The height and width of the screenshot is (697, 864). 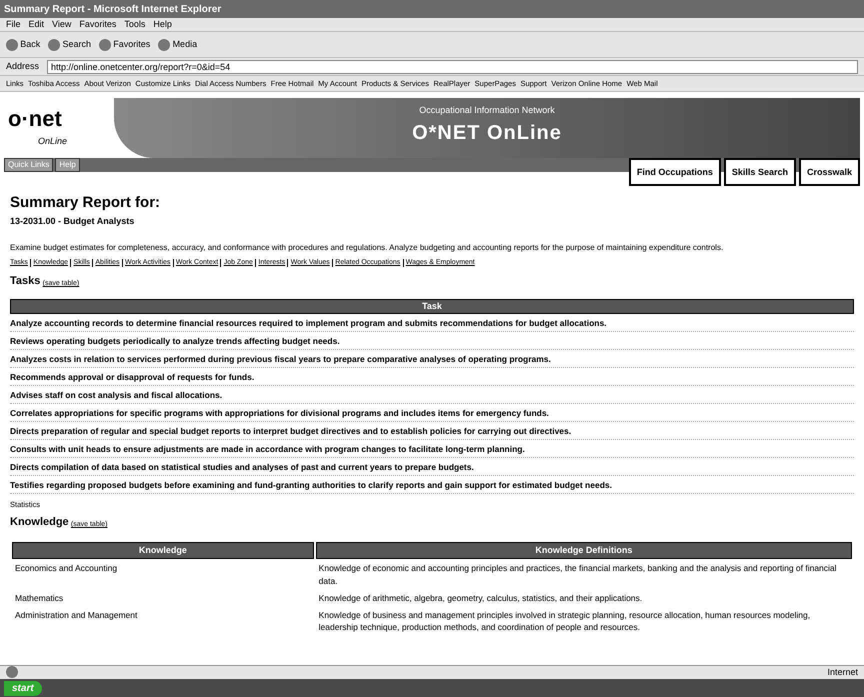 I want to click on address-label: Address, so click(x=23, y=66).